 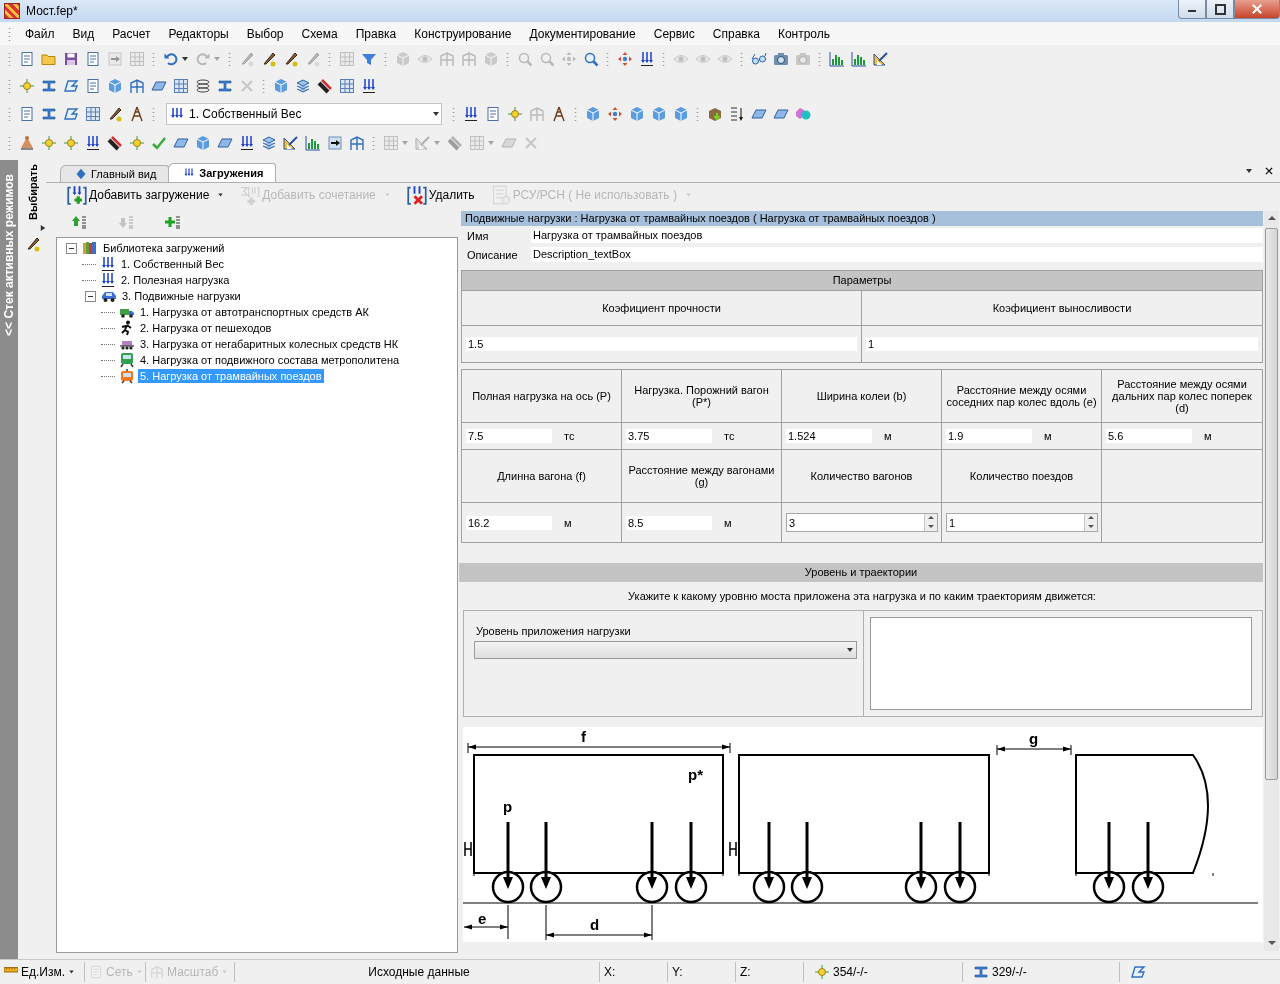 What do you see at coordinates (803, 113) in the screenshot?
I see `shapes-icon` at bounding box center [803, 113].